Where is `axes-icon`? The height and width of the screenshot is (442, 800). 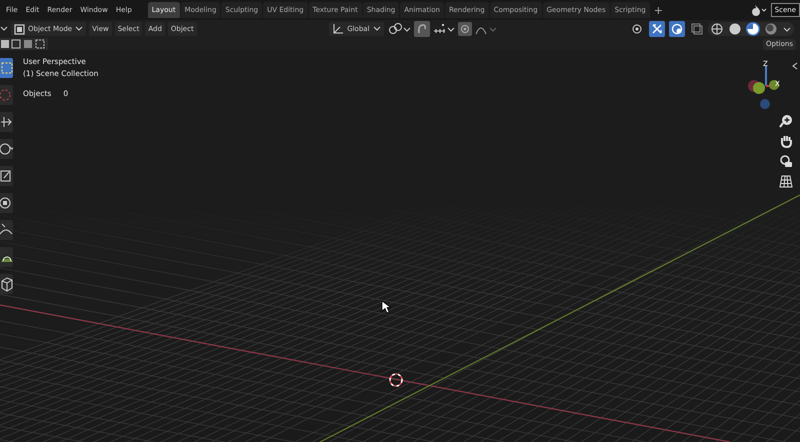 axes-icon is located at coordinates (338, 29).